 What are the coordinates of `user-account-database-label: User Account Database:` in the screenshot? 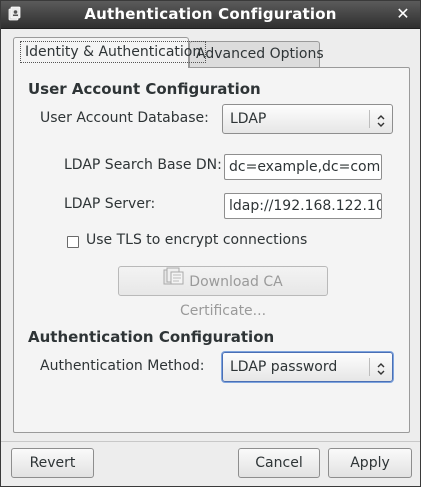 It's located at (124, 118).